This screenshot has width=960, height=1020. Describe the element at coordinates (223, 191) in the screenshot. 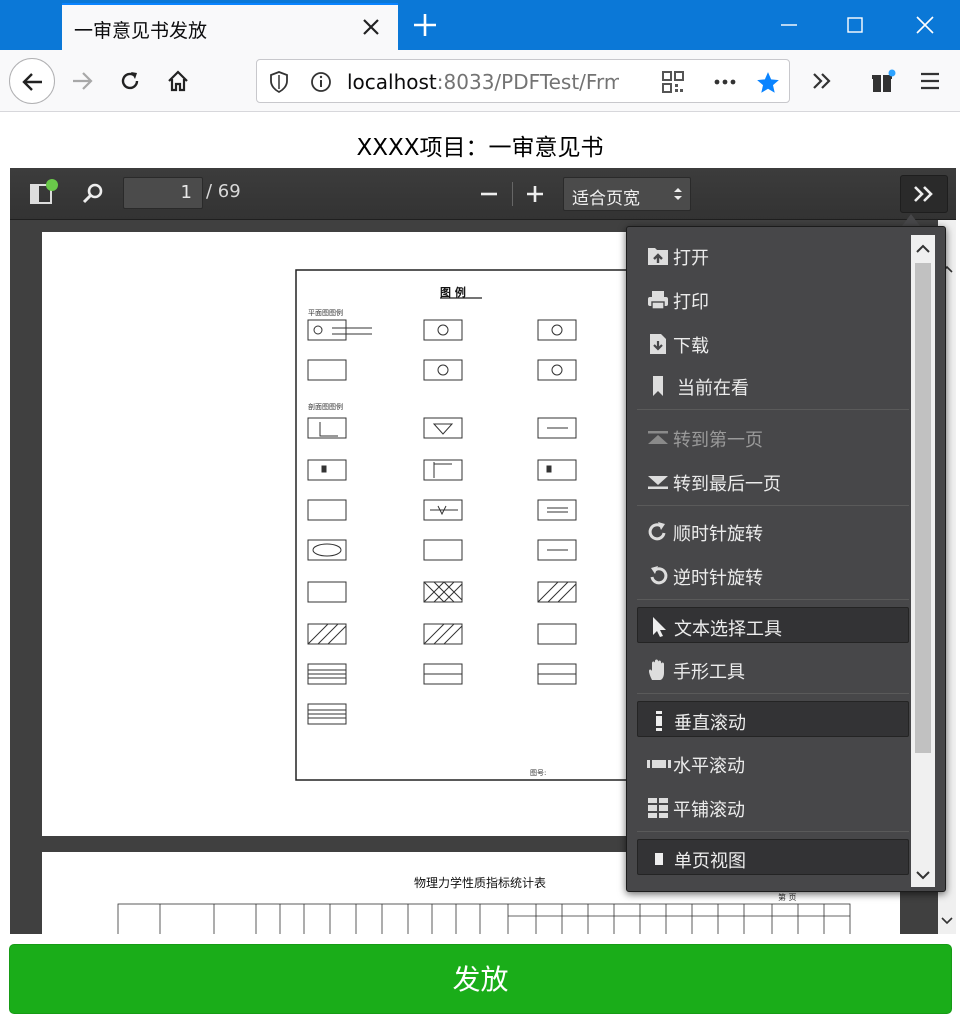

I see `page-count: / 69` at that location.